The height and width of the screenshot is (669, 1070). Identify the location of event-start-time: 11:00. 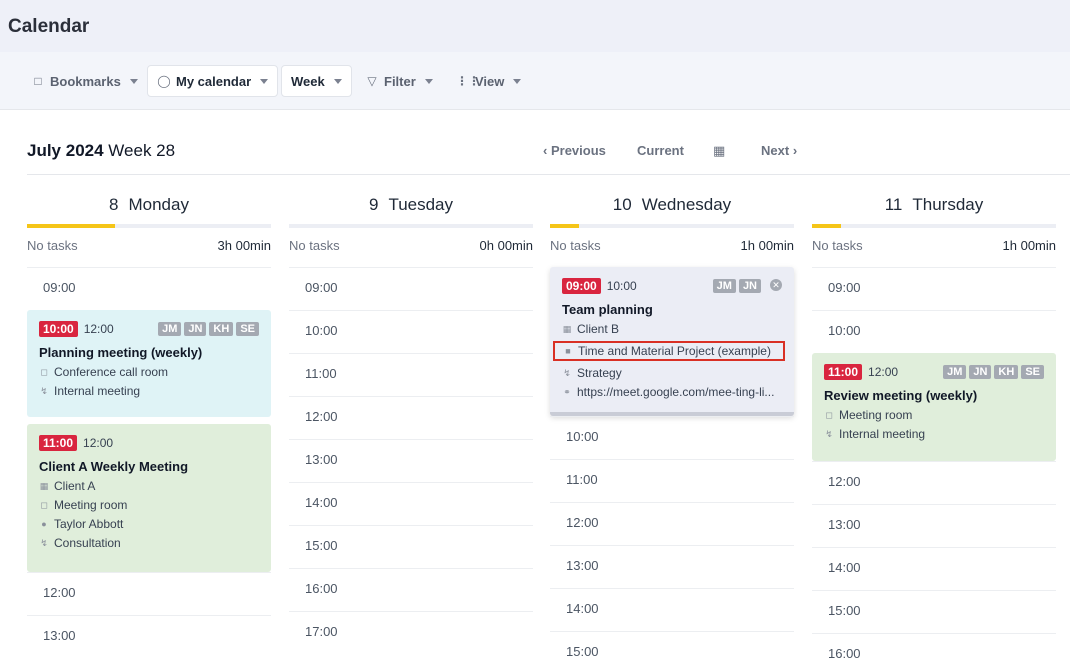
(843, 372).